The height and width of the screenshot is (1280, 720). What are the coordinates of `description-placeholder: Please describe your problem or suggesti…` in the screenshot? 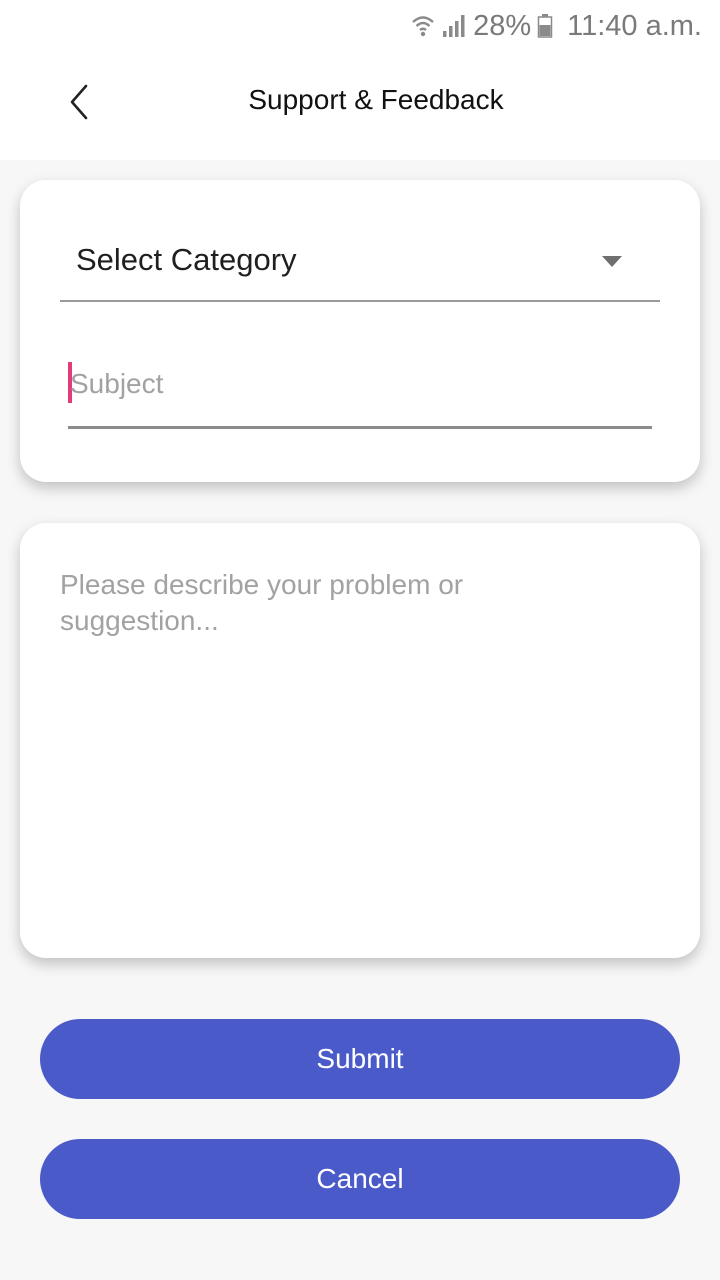 It's located at (262, 602).